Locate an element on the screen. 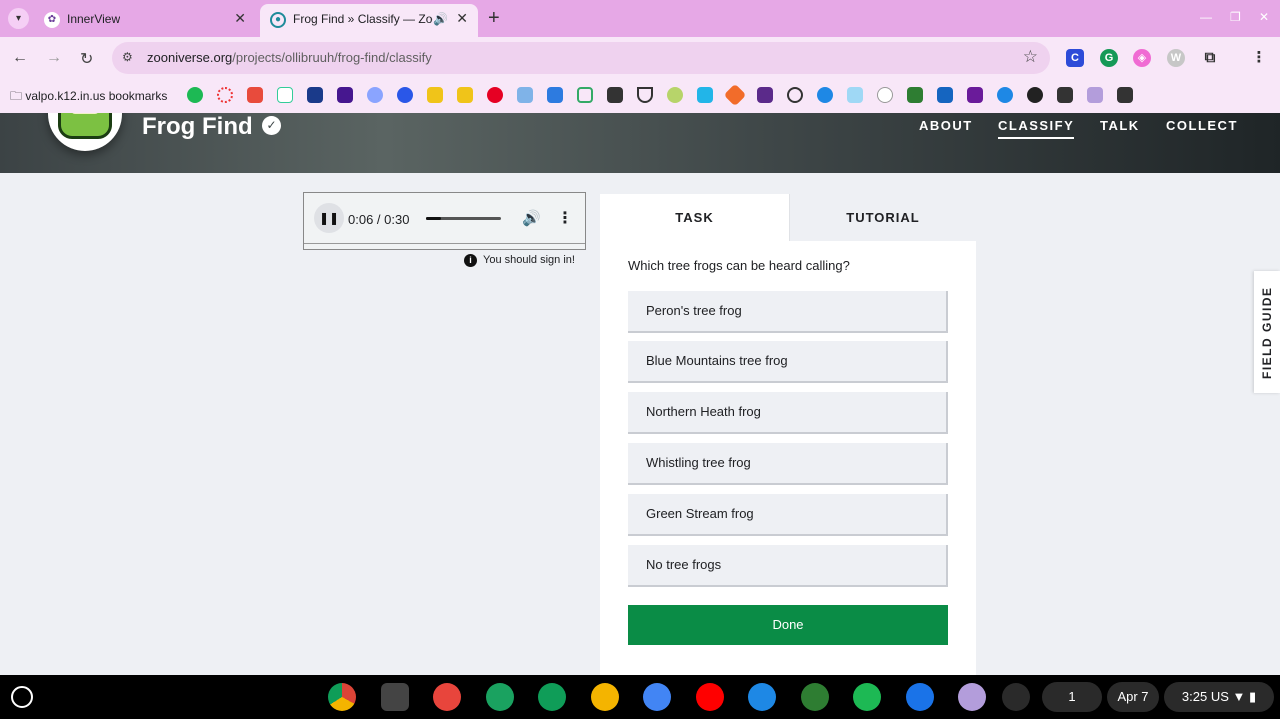 Image resolution: width=1280 pixels, height=719 pixels. notification-pill: 1 is located at coordinates (1072, 697).